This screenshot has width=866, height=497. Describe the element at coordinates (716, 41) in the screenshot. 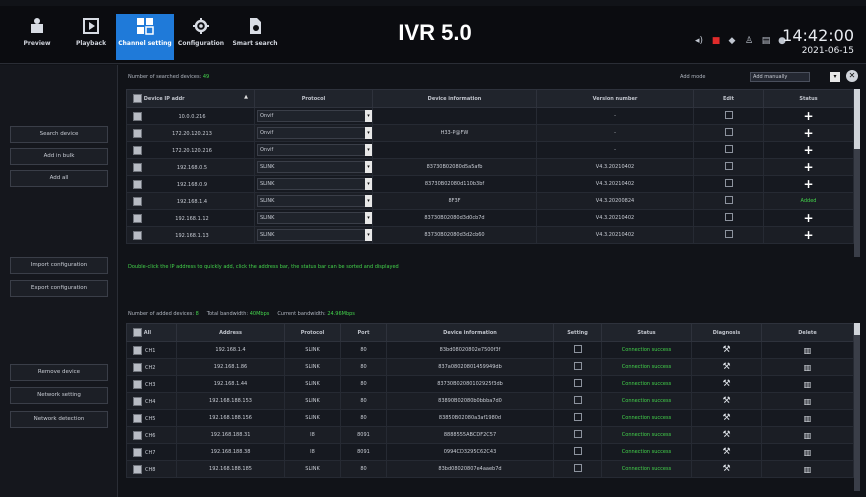

I see `record-icon: ■` at that location.